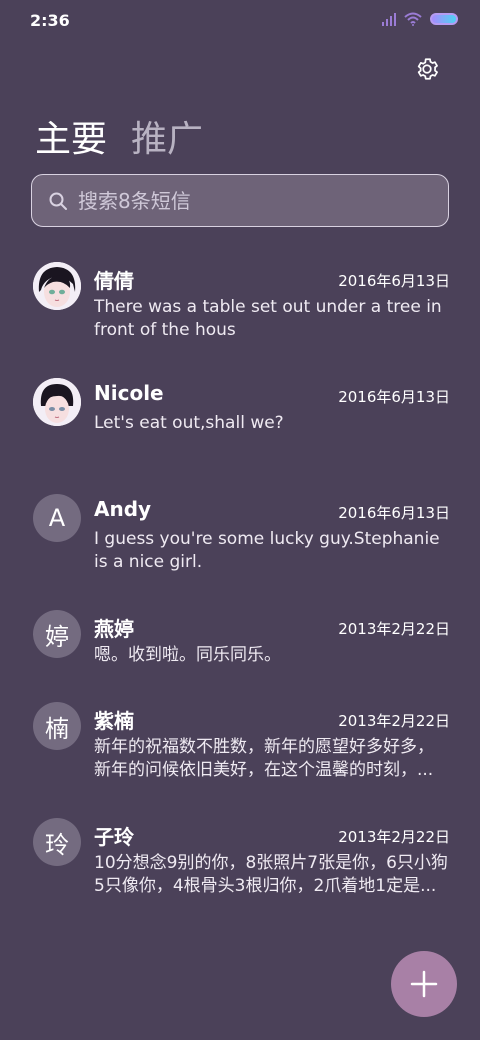  I want to click on status-time: 2:36, so click(50, 20).